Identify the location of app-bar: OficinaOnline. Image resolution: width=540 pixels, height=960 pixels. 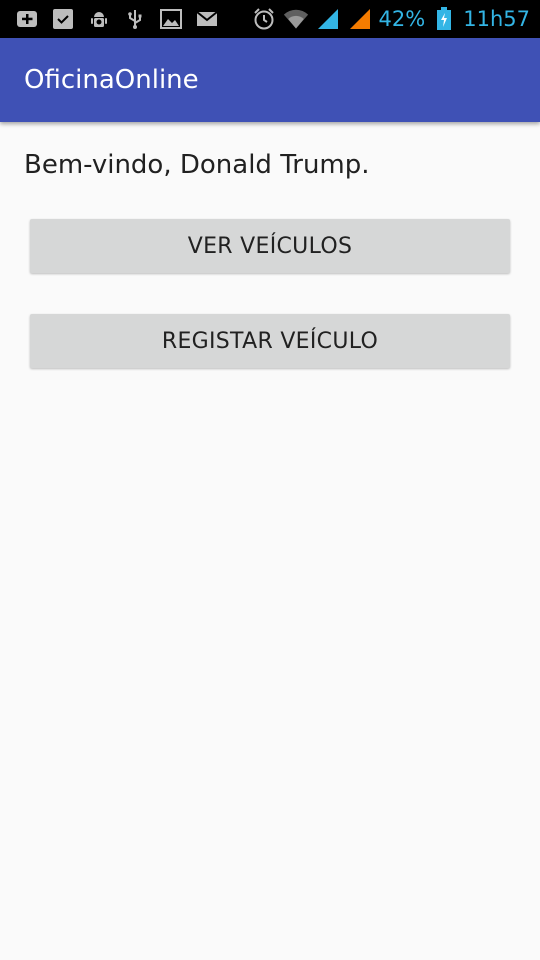
(270, 80).